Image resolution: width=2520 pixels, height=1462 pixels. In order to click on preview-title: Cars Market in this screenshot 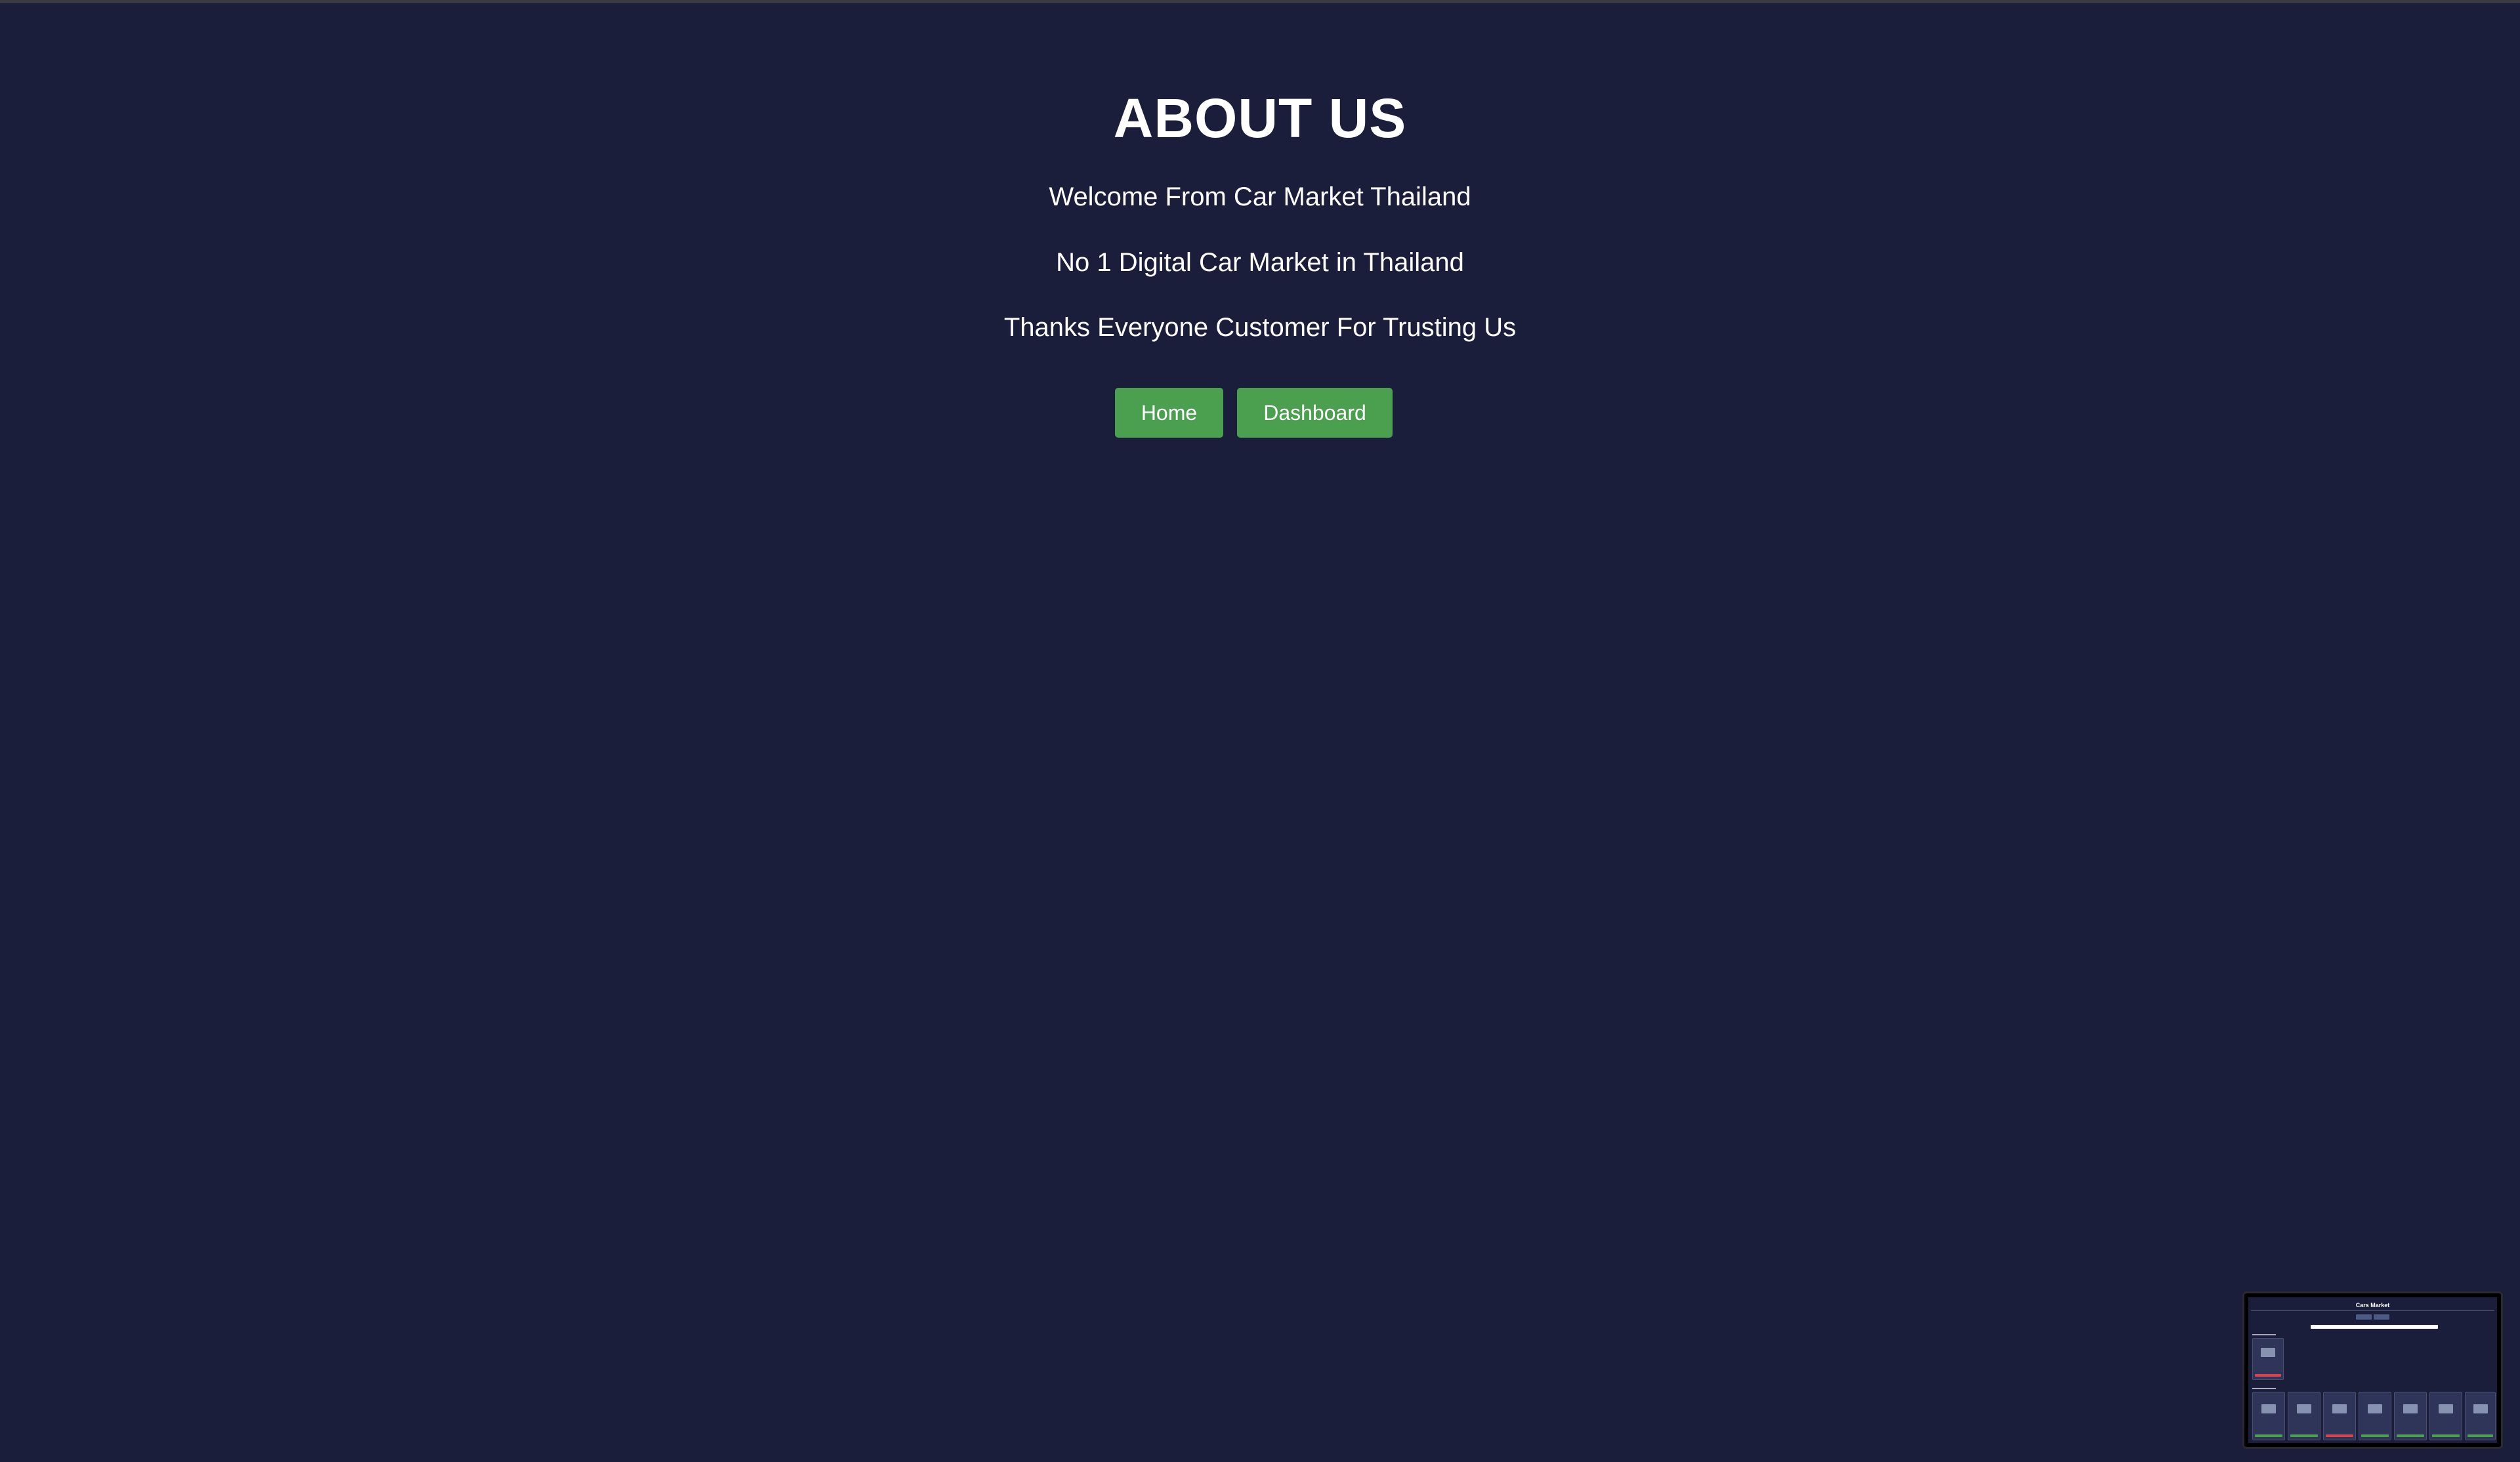, I will do `click(2372, 1305)`.